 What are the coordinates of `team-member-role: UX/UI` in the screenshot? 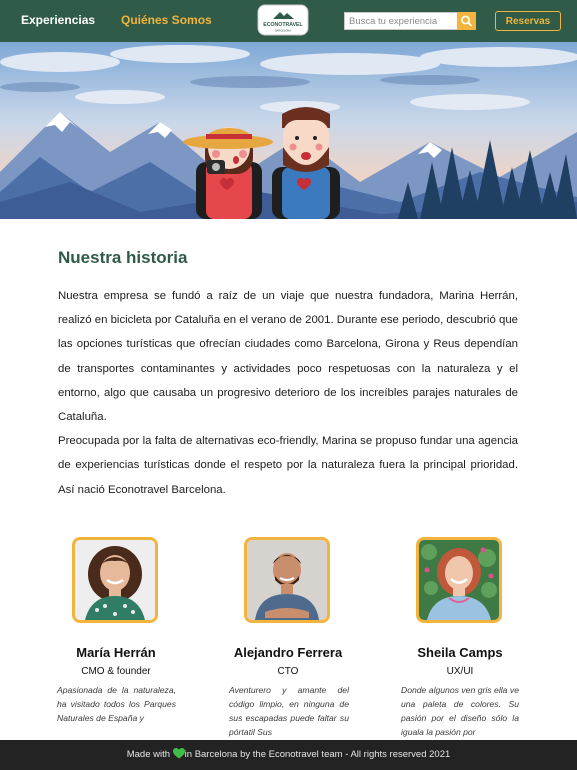 It's located at (460, 671).